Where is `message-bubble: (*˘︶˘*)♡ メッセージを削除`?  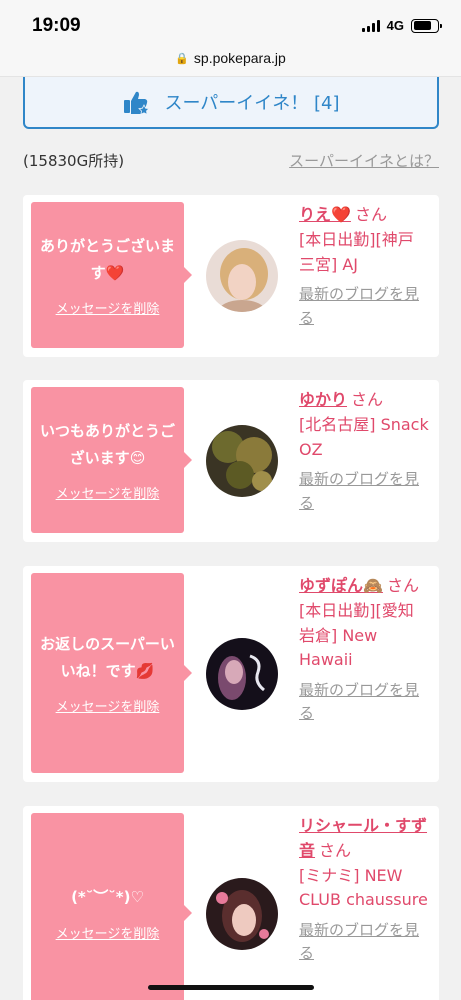 message-bubble: (*˘︶˘*)♡ メッセージを削除 is located at coordinates (111, 906).